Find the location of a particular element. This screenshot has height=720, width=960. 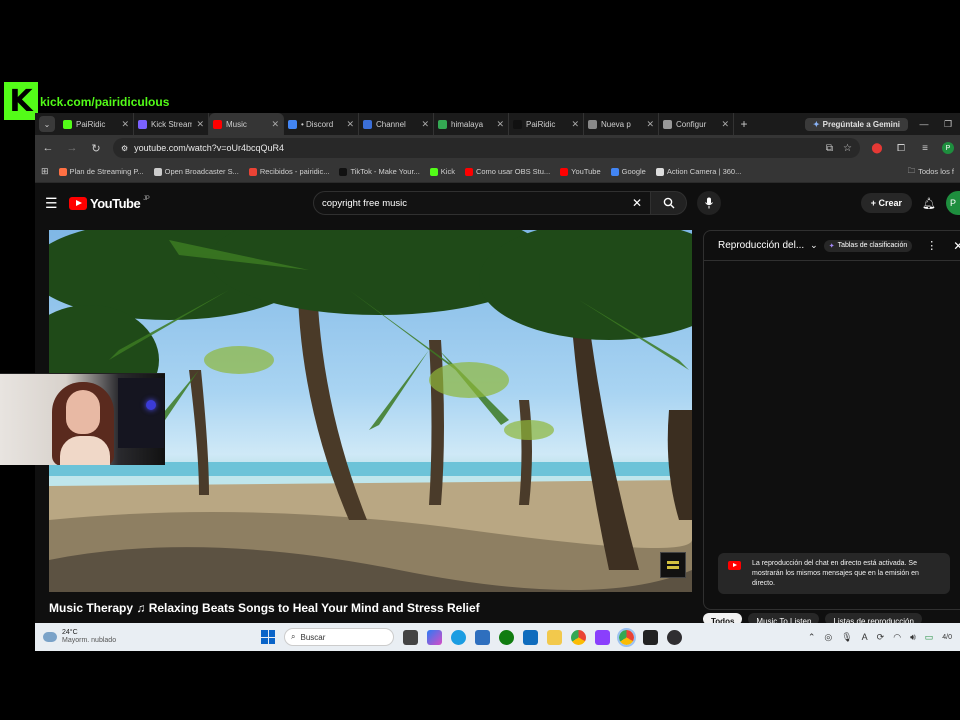

new-tab-button: + is located at coordinates (744, 124).